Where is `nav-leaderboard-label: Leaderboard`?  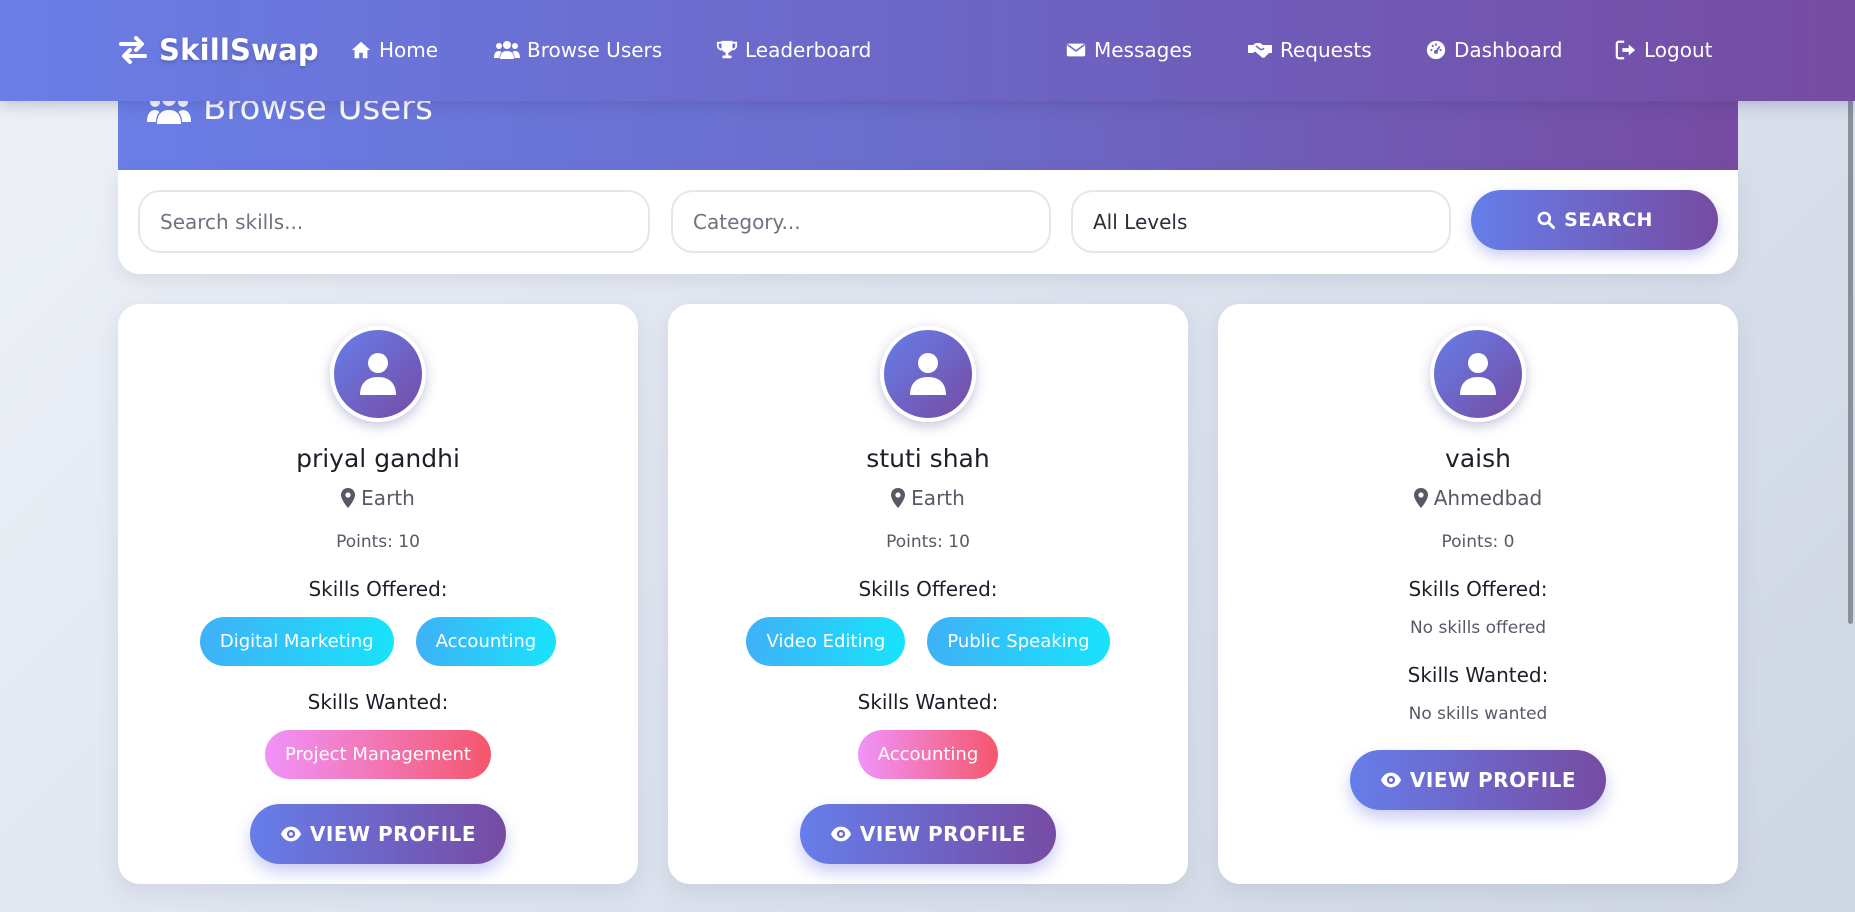
nav-leaderboard-label: Leaderboard is located at coordinates (808, 50).